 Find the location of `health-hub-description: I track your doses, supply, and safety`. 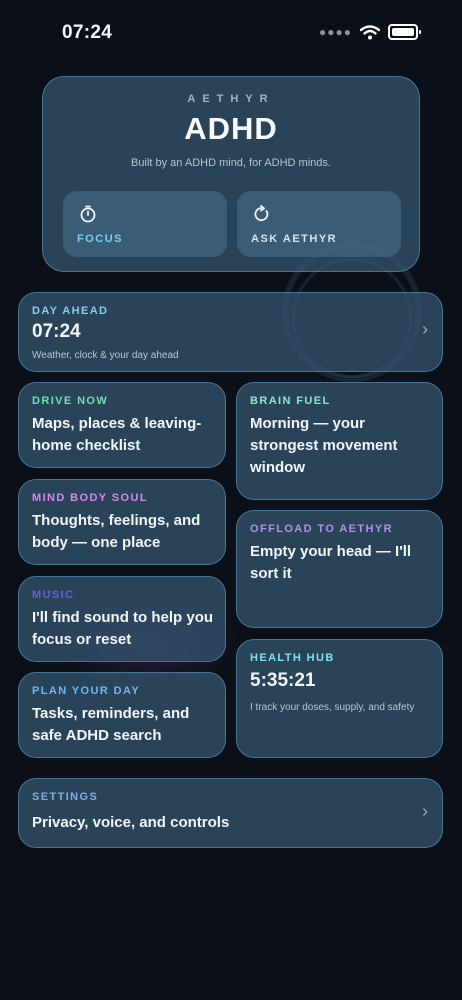

health-hub-description: I track your doses, supply, and safety is located at coordinates (332, 707).